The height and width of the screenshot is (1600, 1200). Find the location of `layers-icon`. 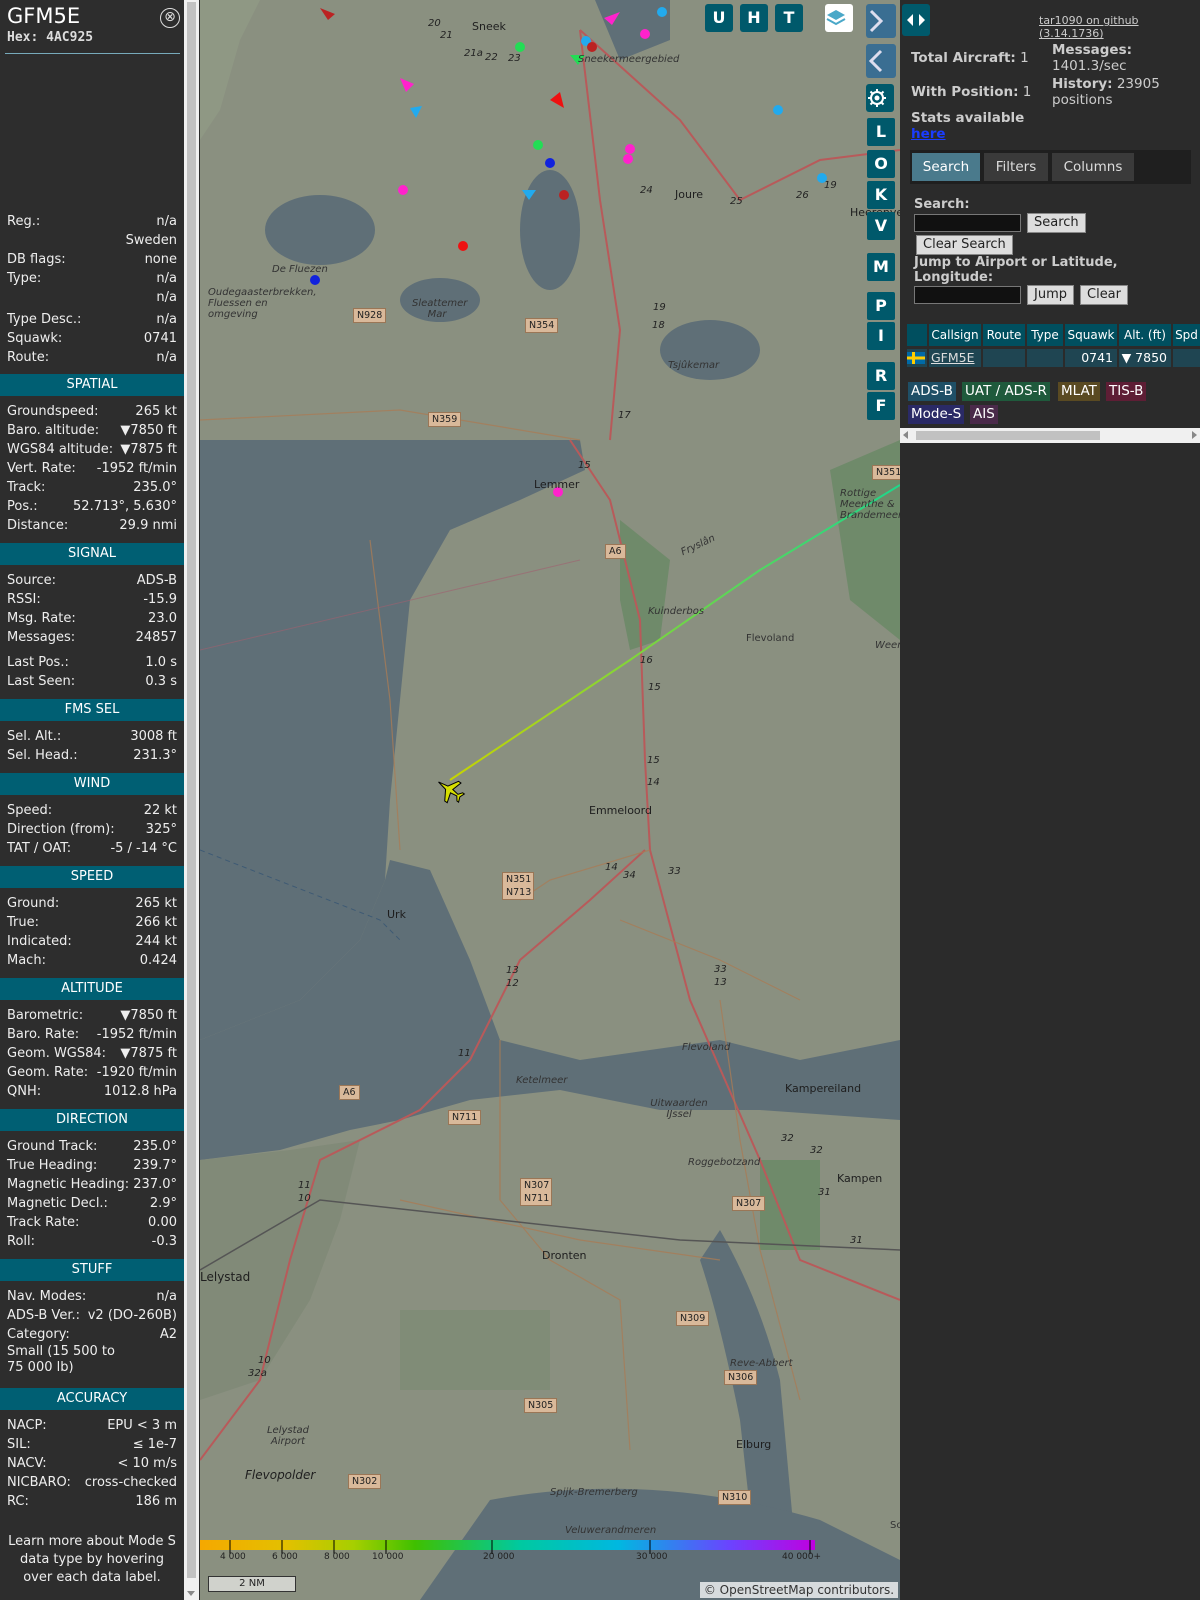

layers-icon is located at coordinates (839, 18).